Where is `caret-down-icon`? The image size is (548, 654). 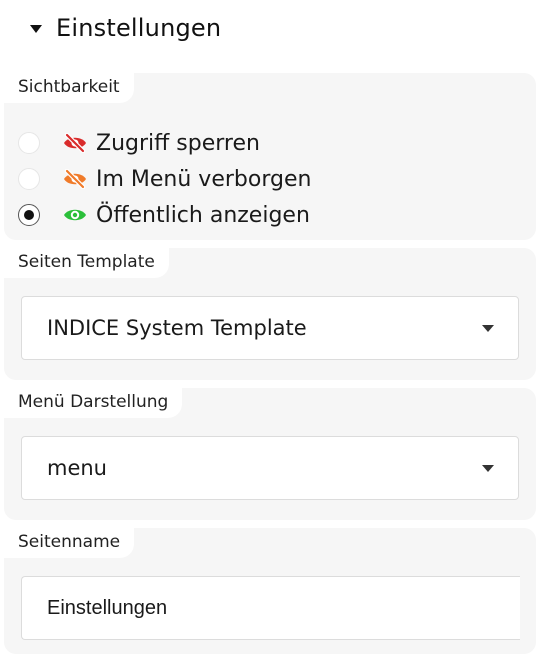
caret-down-icon is located at coordinates (36, 29).